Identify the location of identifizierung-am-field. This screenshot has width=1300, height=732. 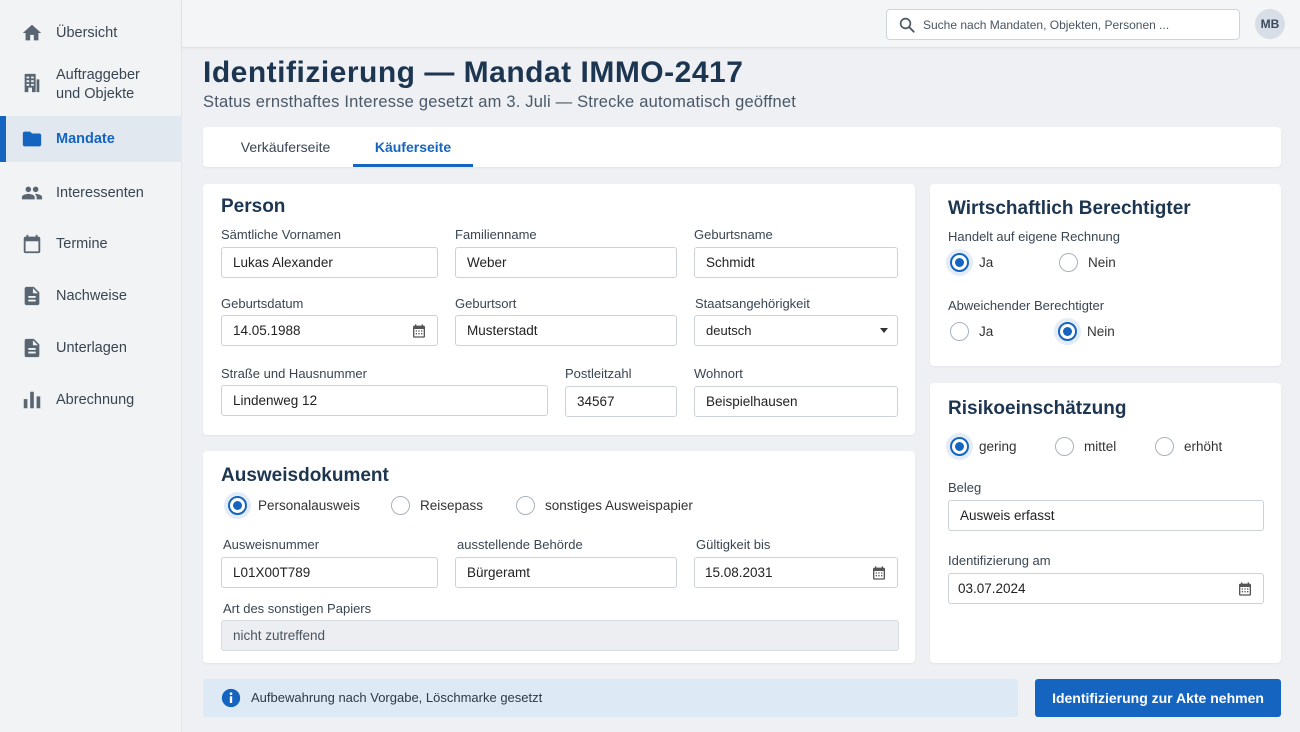
(1106, 588).